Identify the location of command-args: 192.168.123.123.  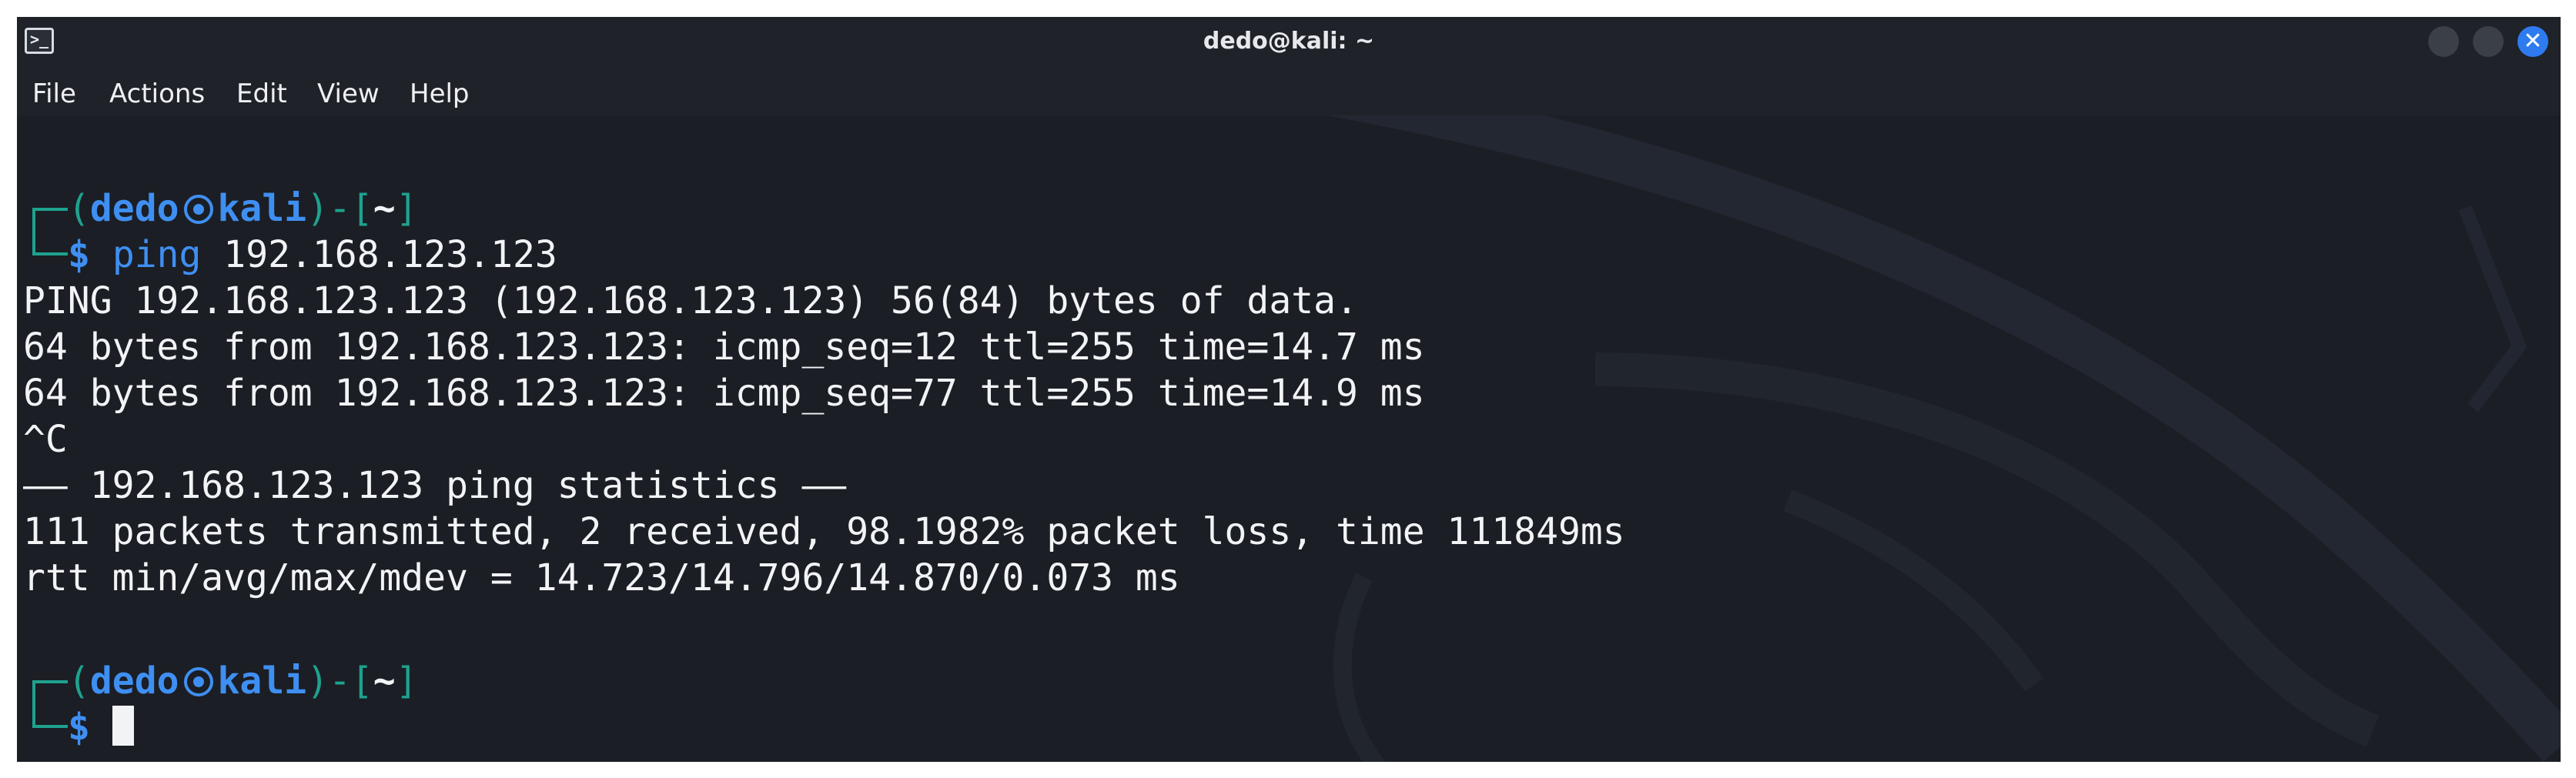
(379, 254).